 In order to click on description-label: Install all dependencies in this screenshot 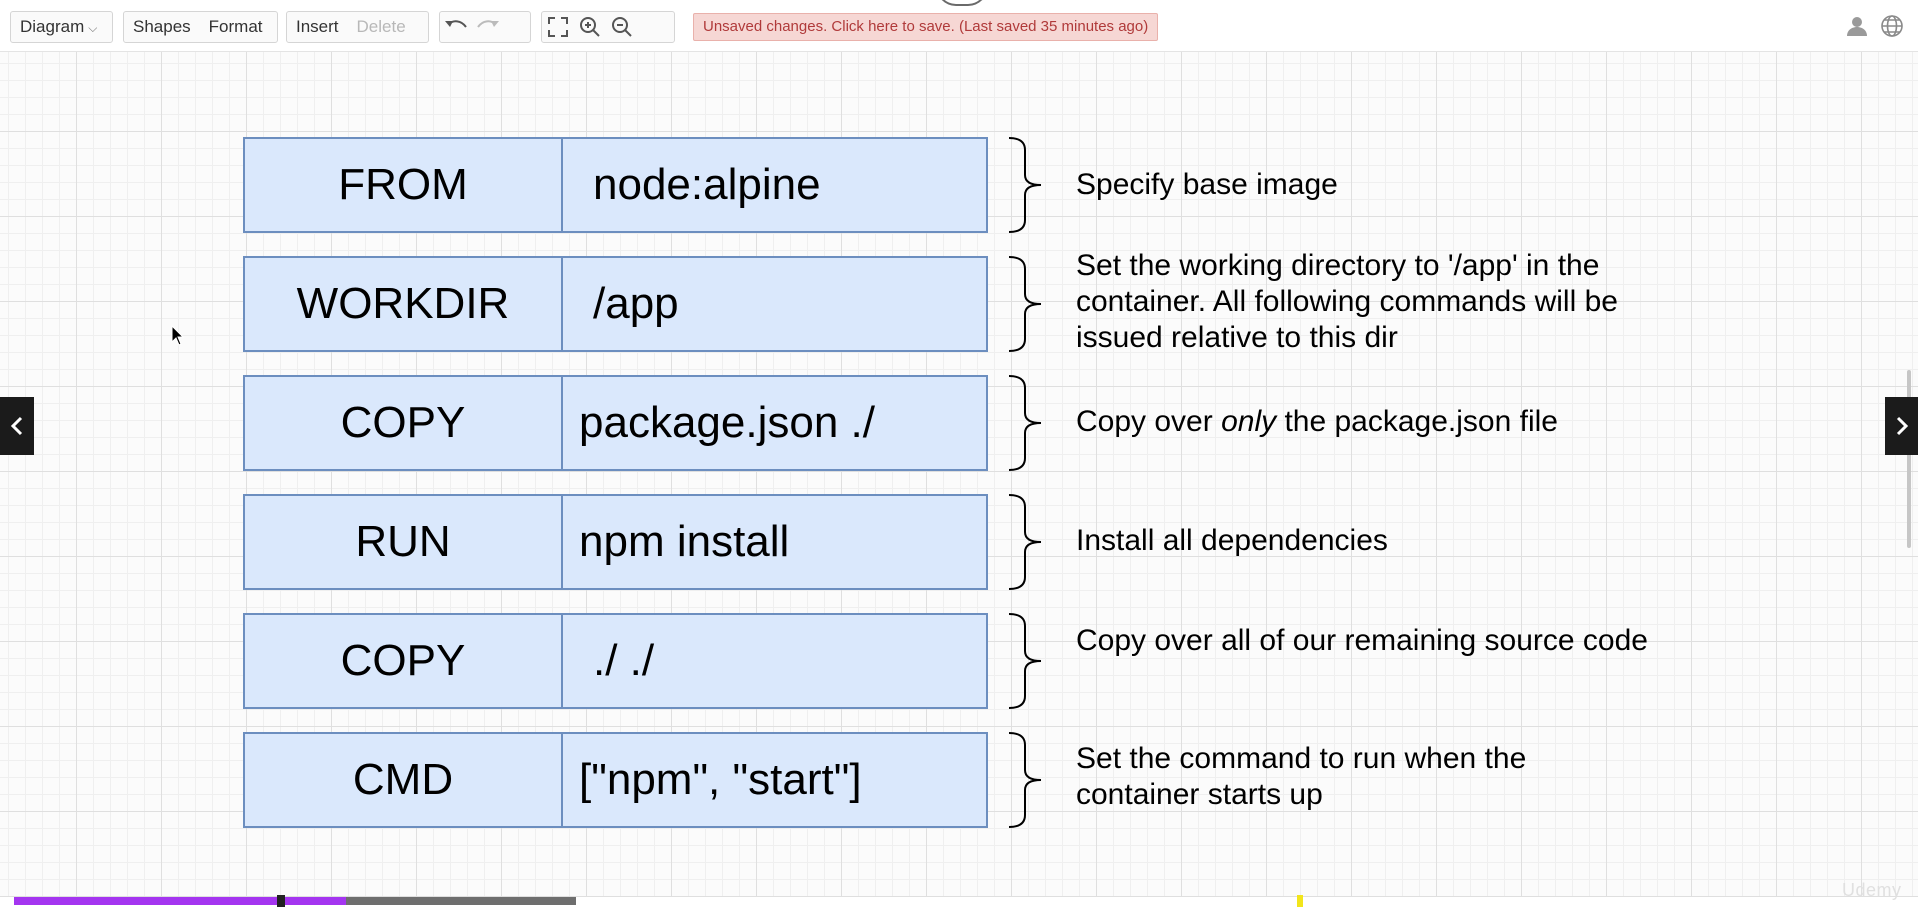, I will do `click(1386, 541)`.